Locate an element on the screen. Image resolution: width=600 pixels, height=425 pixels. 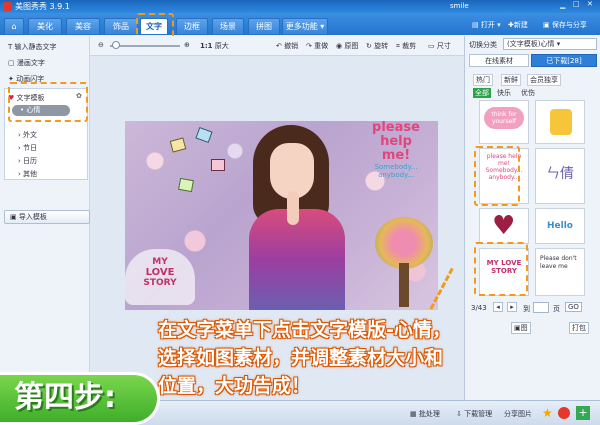
redo-button: ↷ 重做 is located at coordinates (317, 46).